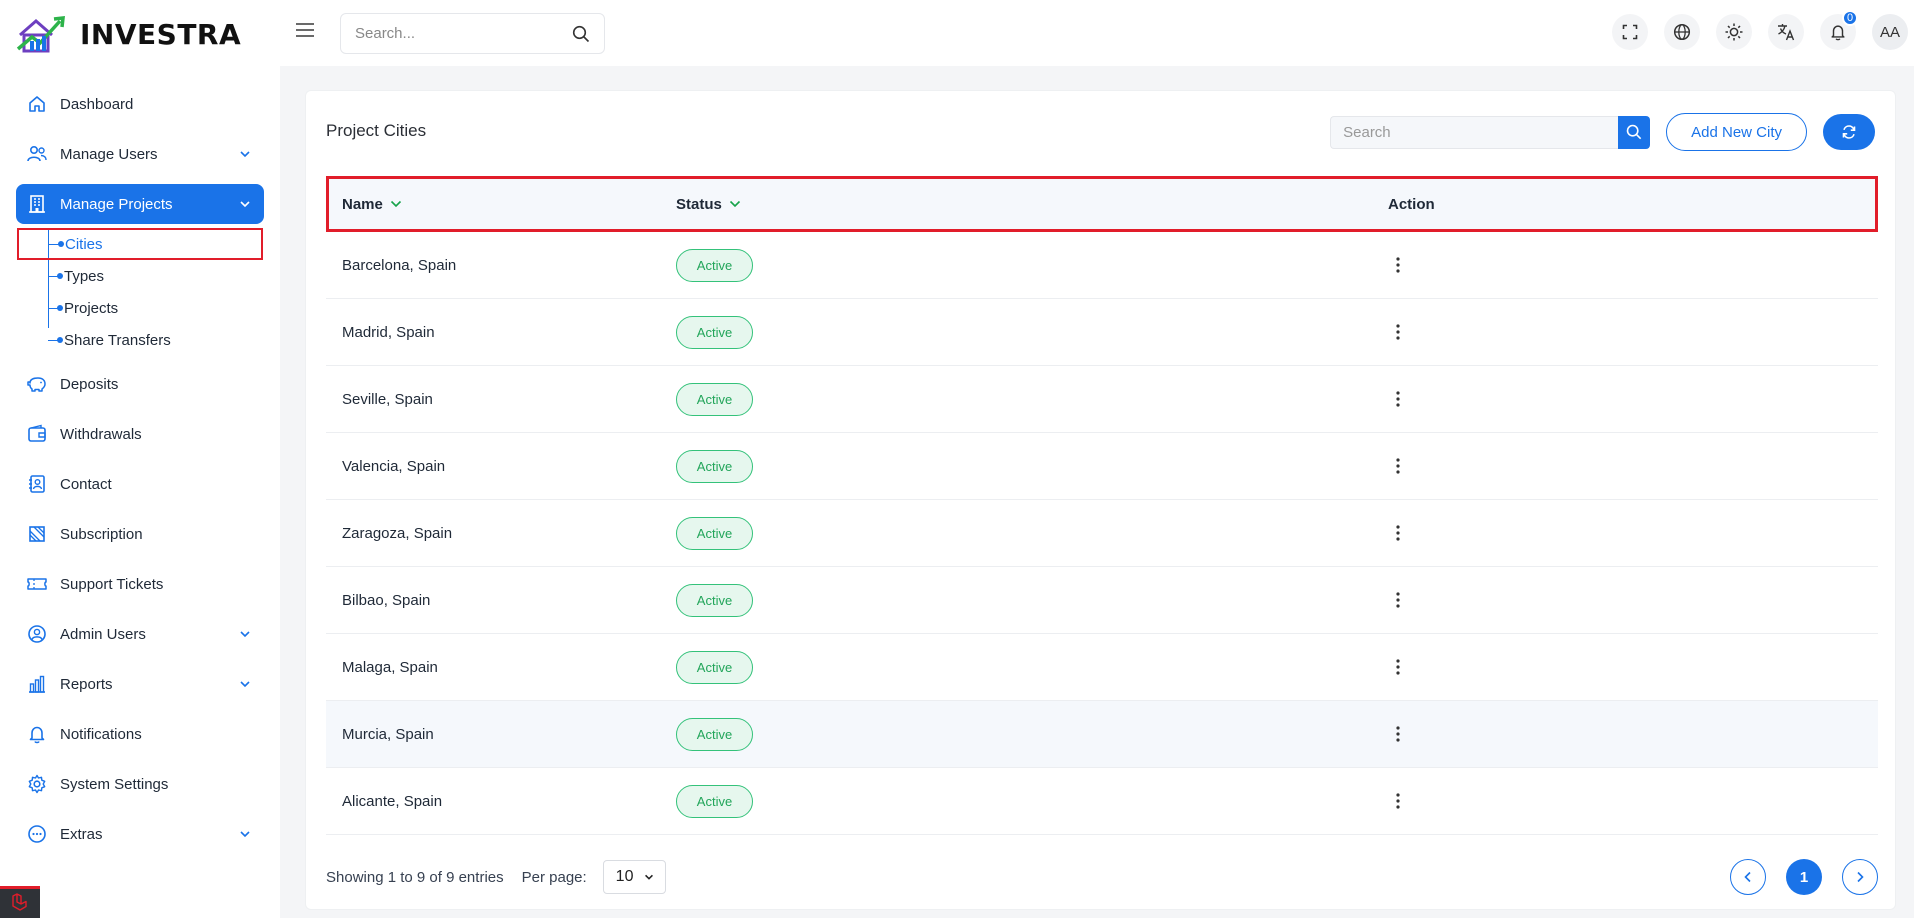 Image resolution: width=1914 pixels, height=918 pixels. I want to click on table-search-input, so click(1474, 132).